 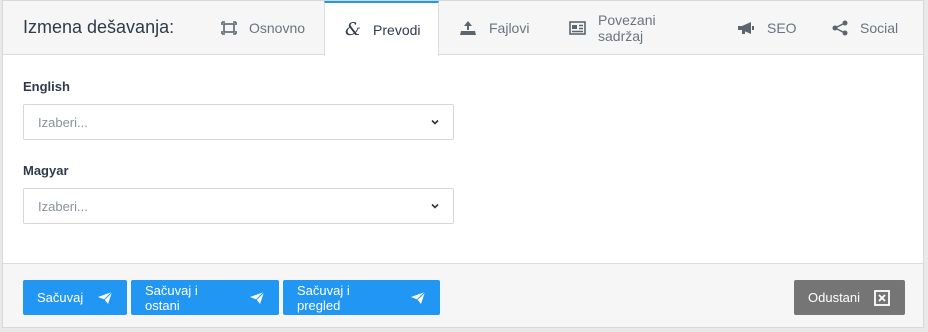 I want to click on share-icon, so click(x=840, y=28).